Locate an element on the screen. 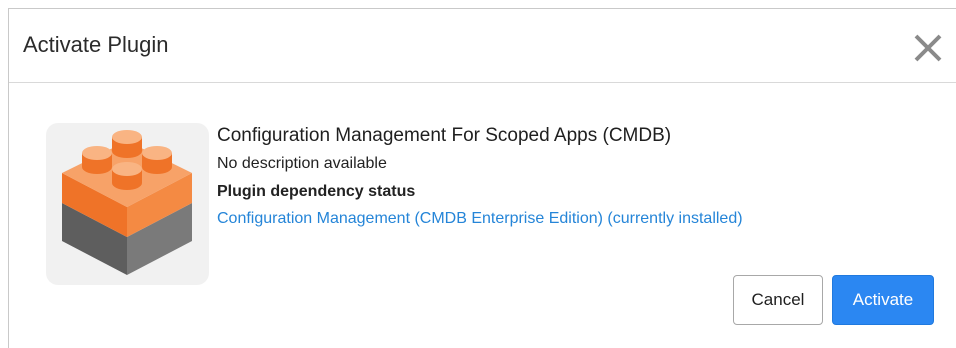 The width and height of the screenshot is (956, 348). plugin-description: No description available is located at coordinates (302, 163).